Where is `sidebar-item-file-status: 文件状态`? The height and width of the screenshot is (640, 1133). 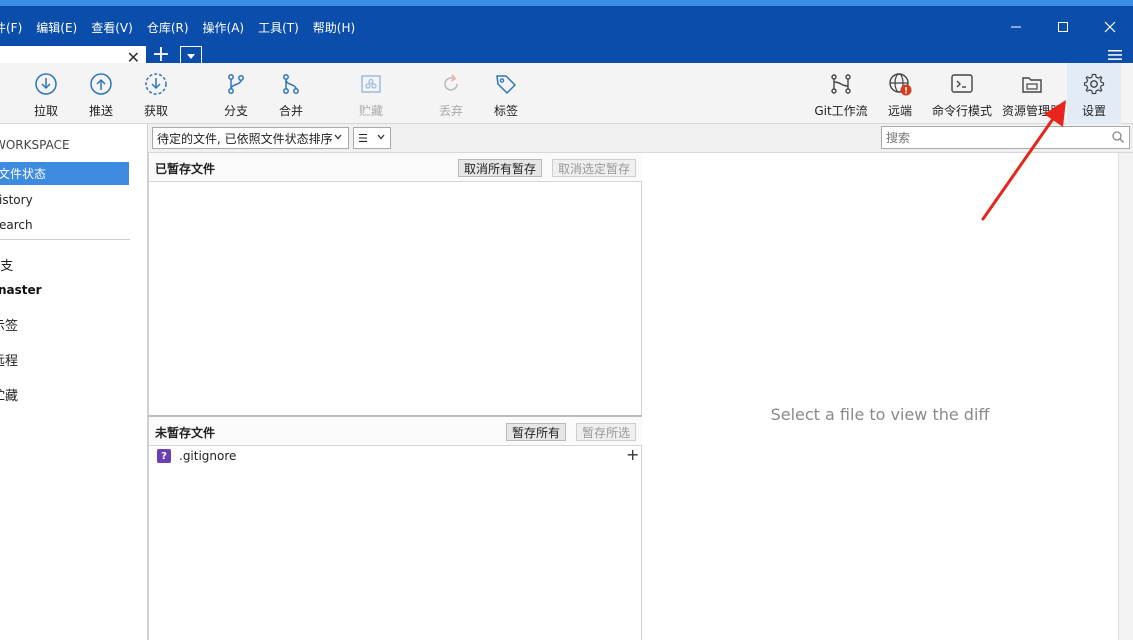
sidebar-item-file-status: 文件状态 is located at coordinates (64, 173).